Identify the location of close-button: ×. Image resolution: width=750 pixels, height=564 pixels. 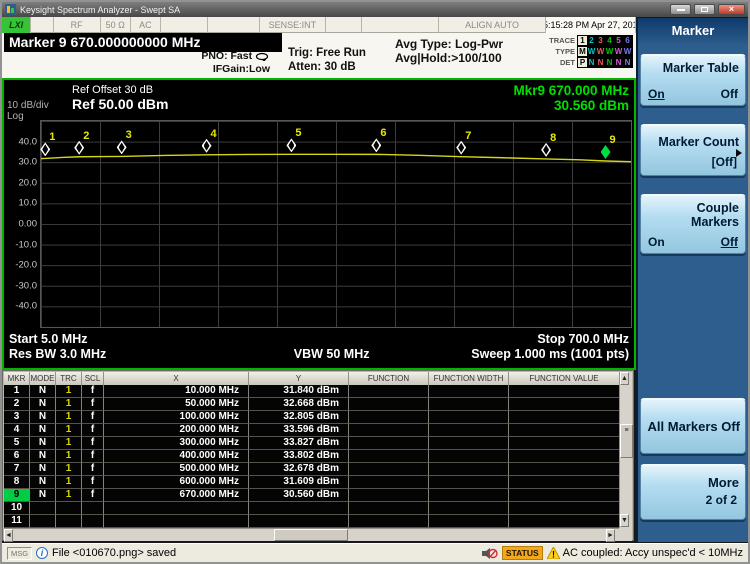
(731, 9).